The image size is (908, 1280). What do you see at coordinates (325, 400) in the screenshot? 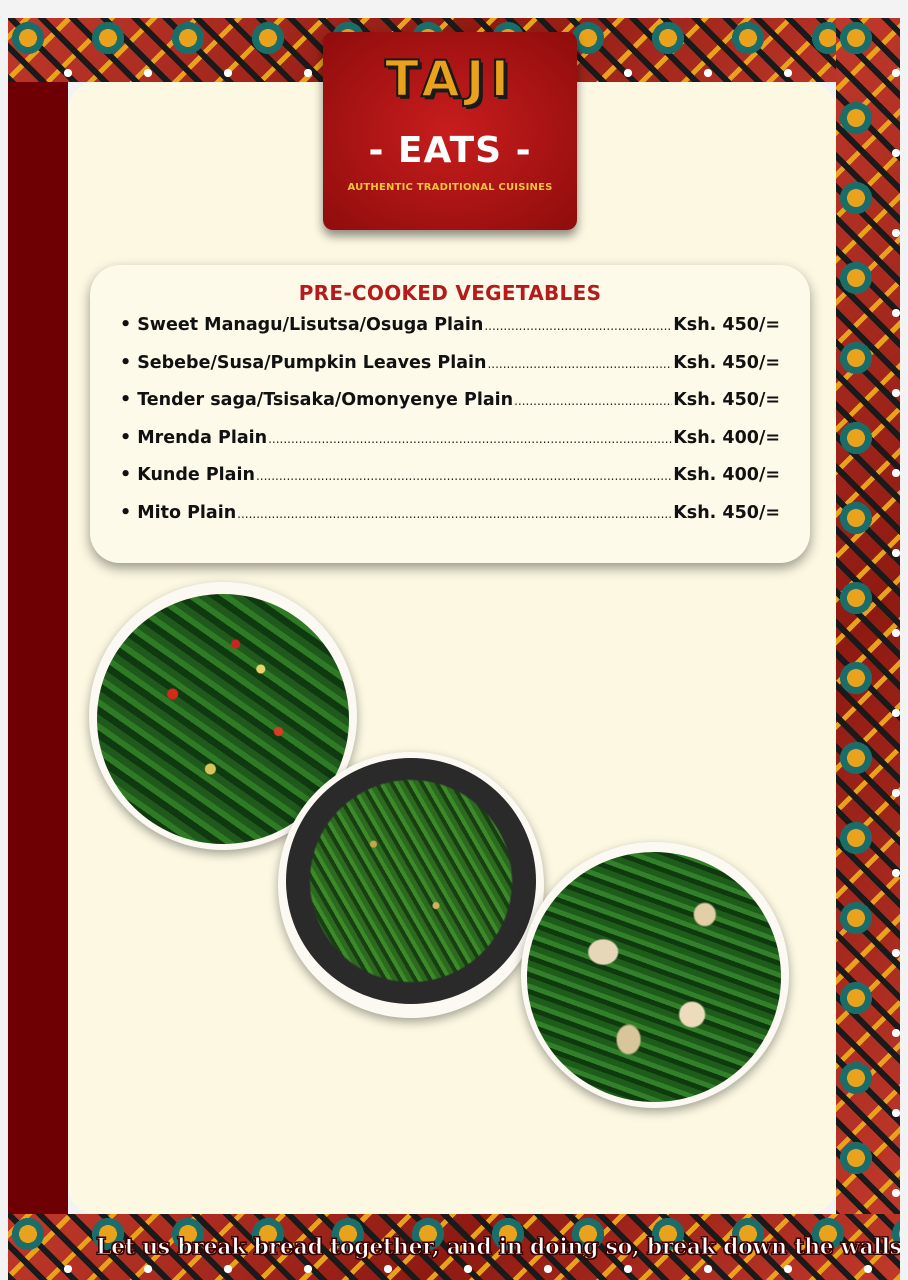
I see `menu-item-name: Tender saga/Tsisaka/Omonyenye Plain` at bounding box center [325, 400].